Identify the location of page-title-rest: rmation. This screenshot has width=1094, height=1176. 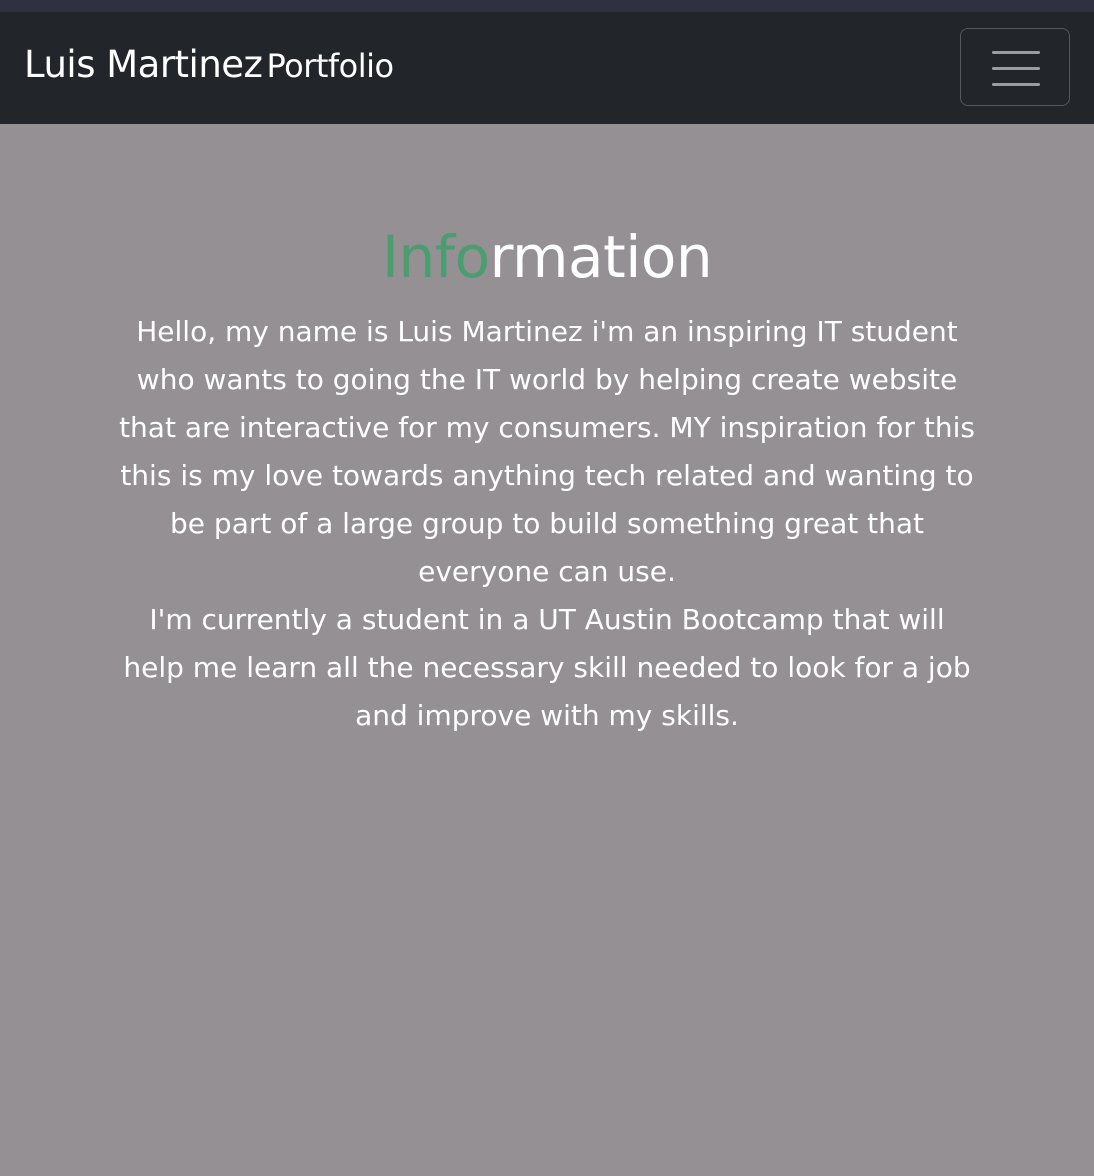
(601, 257).